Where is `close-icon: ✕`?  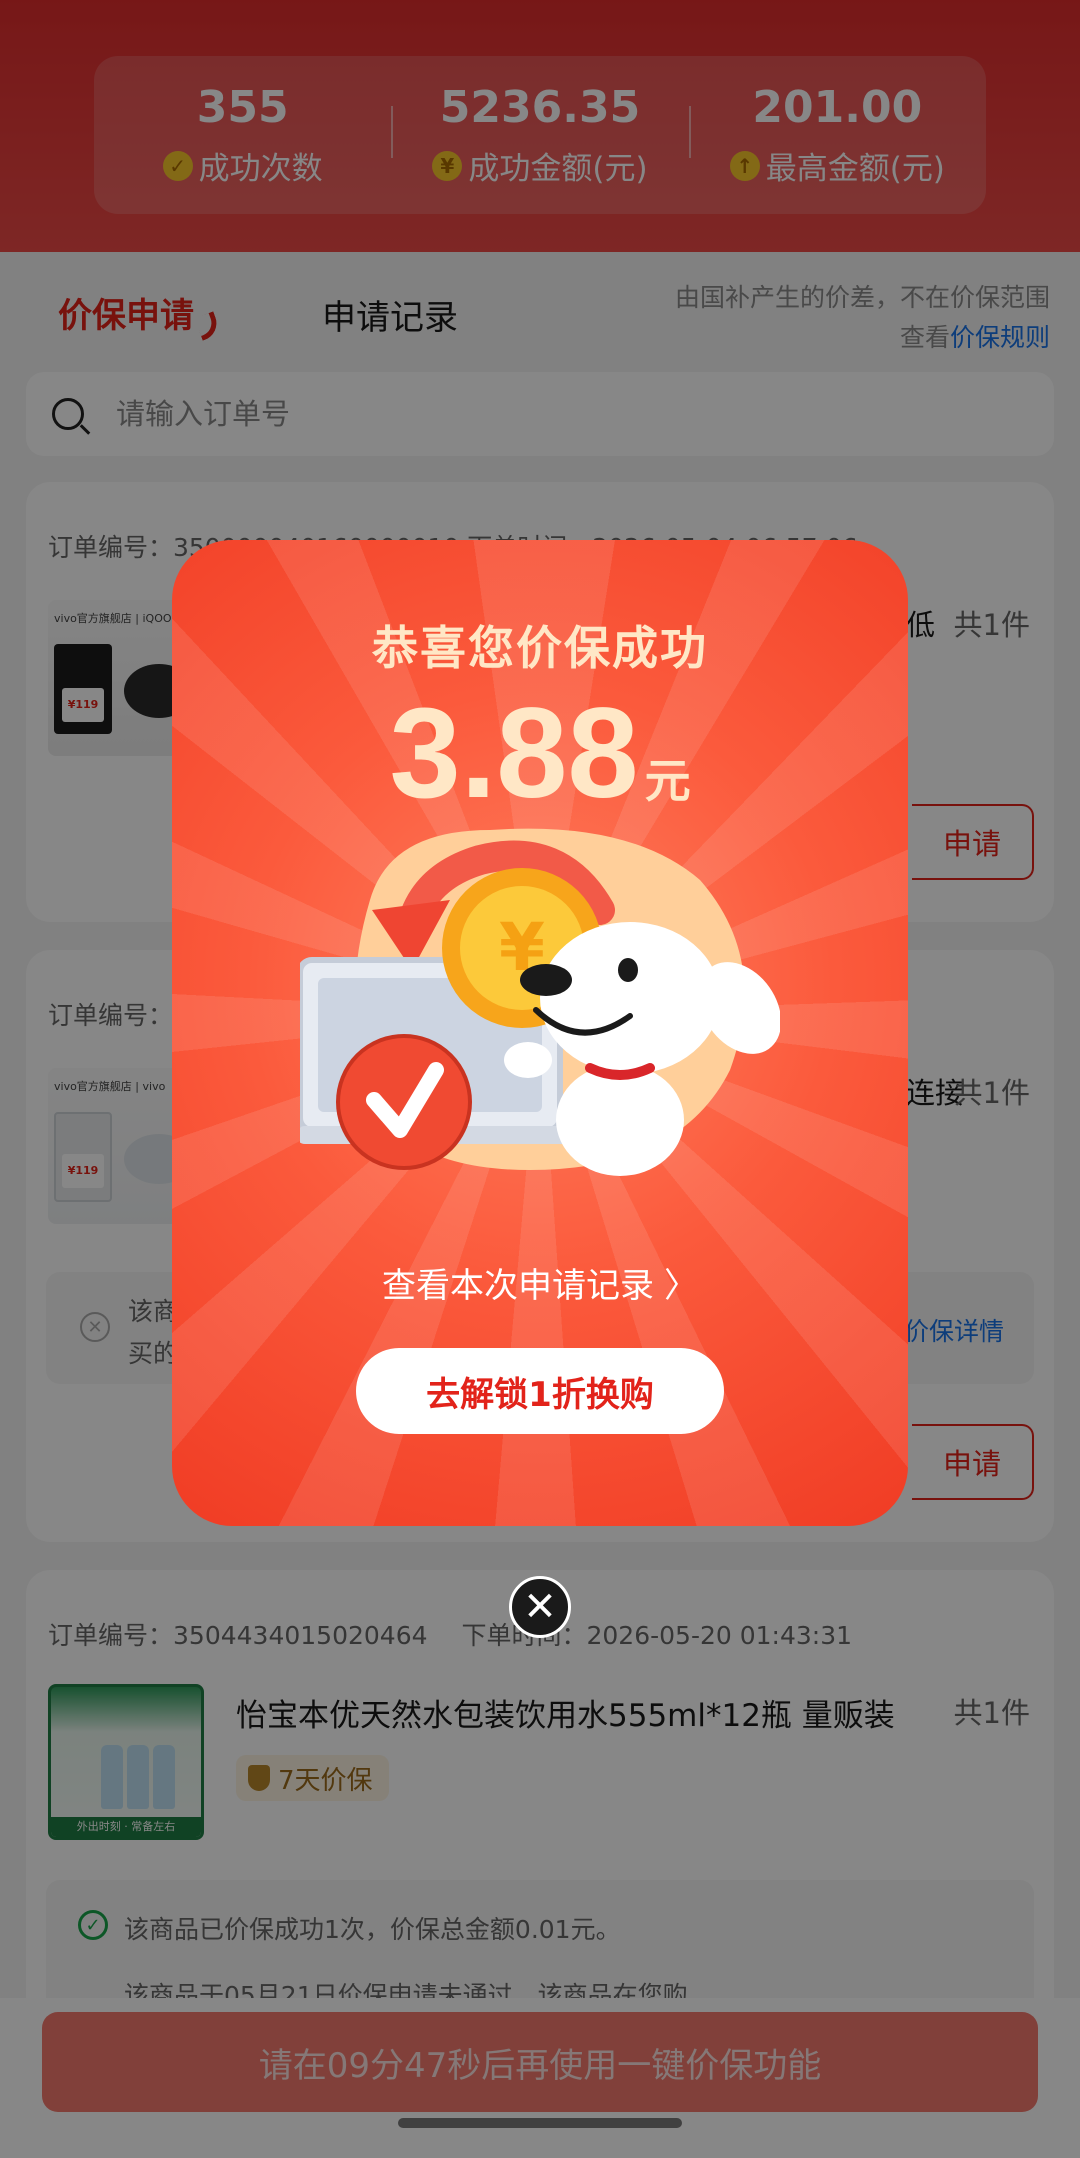
close-icon: ✕ is located at coordinates (540, 1607).